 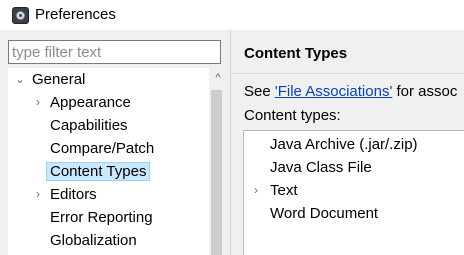 I want to click on scroll-up-arrow-icon: ^, so click(x=215, y=78).